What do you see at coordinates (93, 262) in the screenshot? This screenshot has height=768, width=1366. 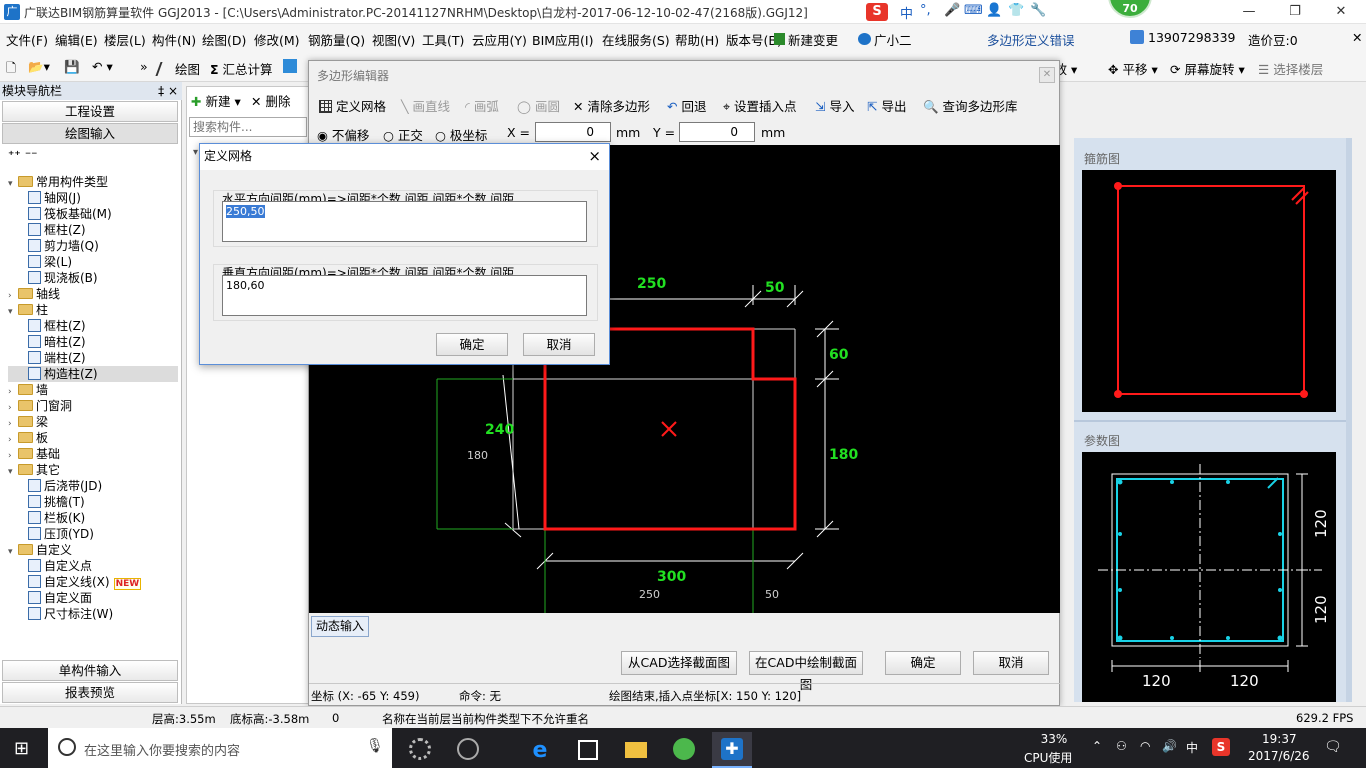 I see `tree-item: 梁(L)` at bounding box center [93, 262].